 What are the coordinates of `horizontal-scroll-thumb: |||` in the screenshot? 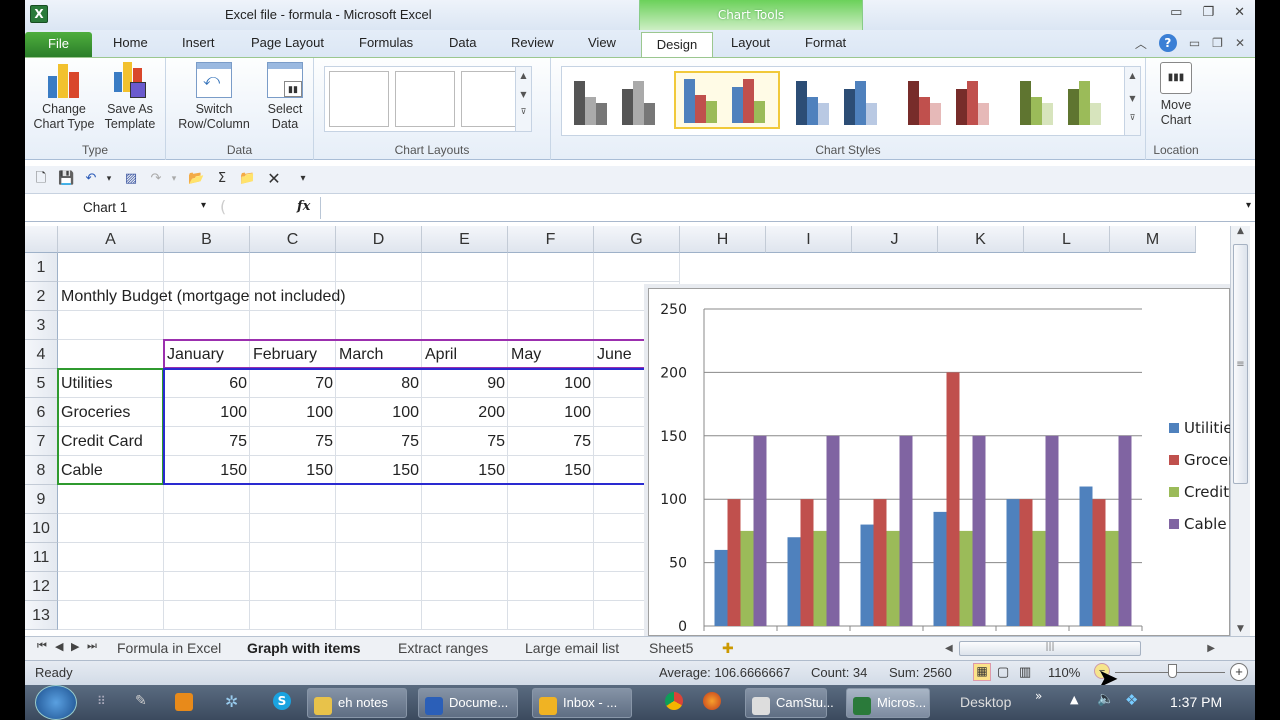 It's located at (1050, 648).